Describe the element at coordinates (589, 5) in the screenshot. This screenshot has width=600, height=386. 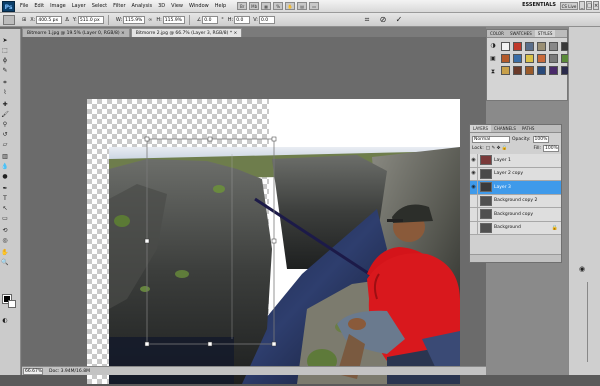
I see `maximize-icon: □` at that location.